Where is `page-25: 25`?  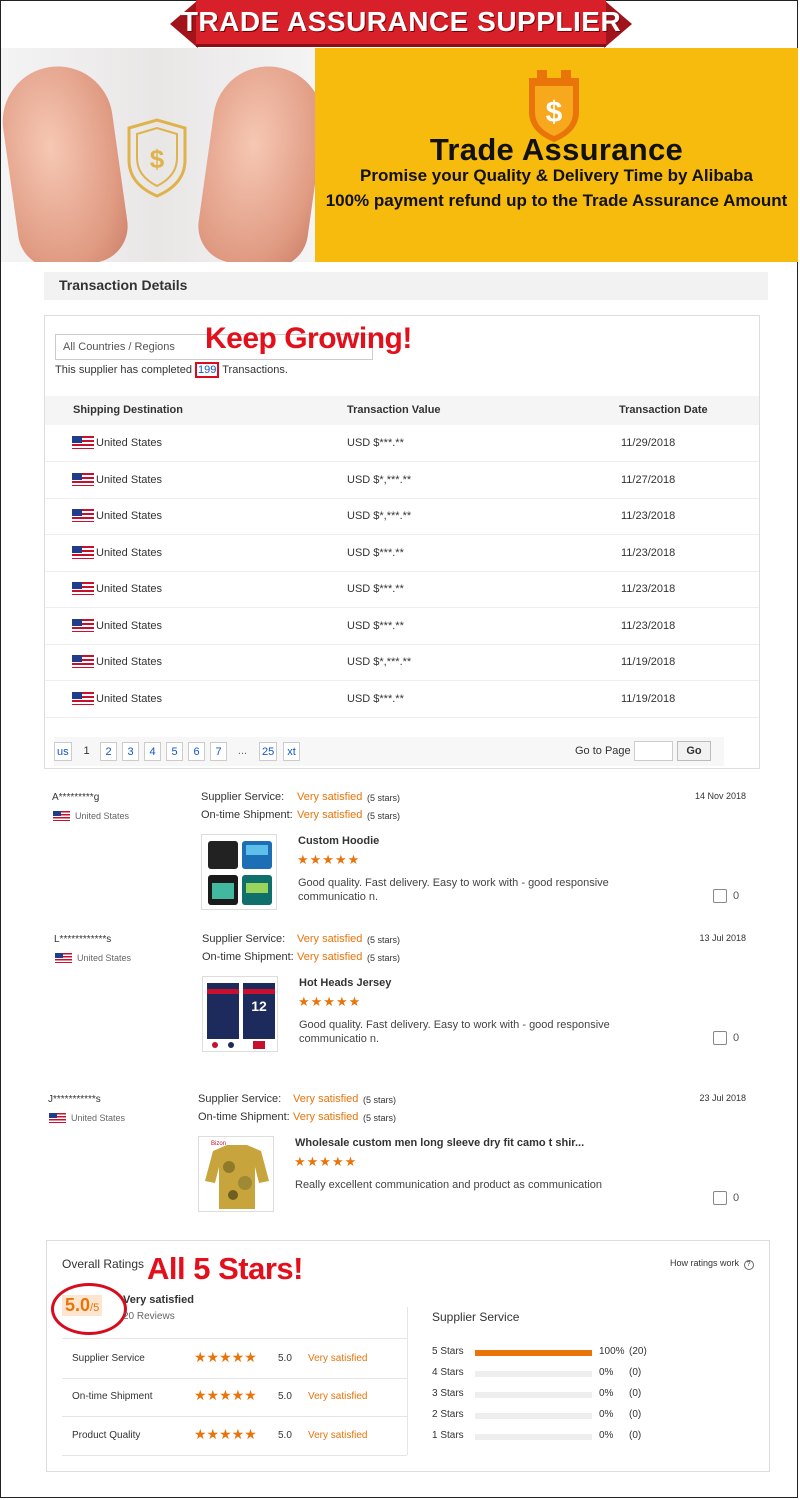
page-25: 25 is located at coordinates (268, 751).